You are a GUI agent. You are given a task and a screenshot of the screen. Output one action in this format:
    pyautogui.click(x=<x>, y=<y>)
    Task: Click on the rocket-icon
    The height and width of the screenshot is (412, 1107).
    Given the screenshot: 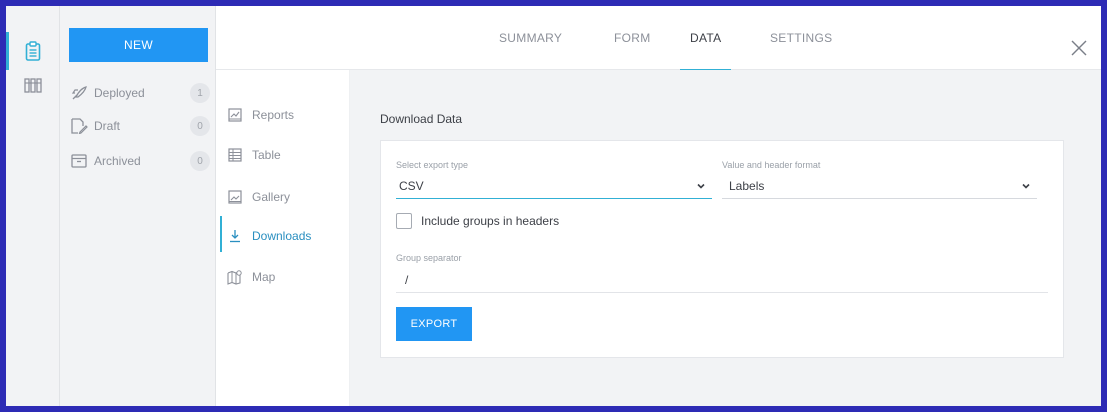 What is the action you would take?
    pyautogui.click(x=80, y=93)
    